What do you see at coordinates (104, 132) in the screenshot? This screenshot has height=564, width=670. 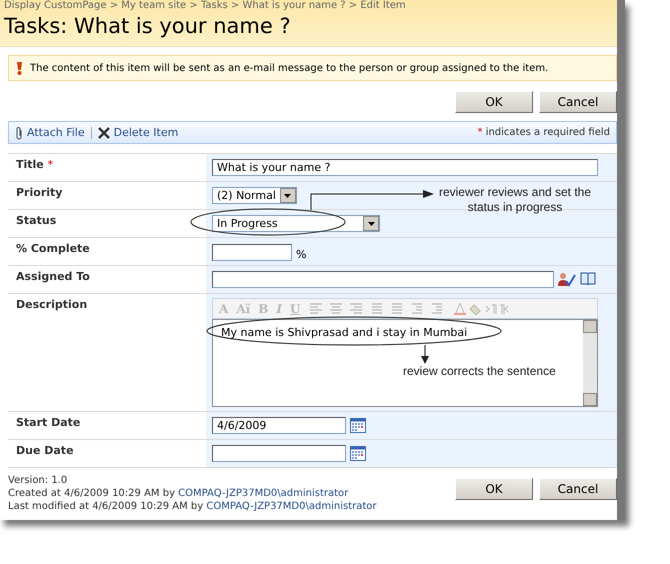 I see `delete-x-icon` at bounding box center [104, 132].